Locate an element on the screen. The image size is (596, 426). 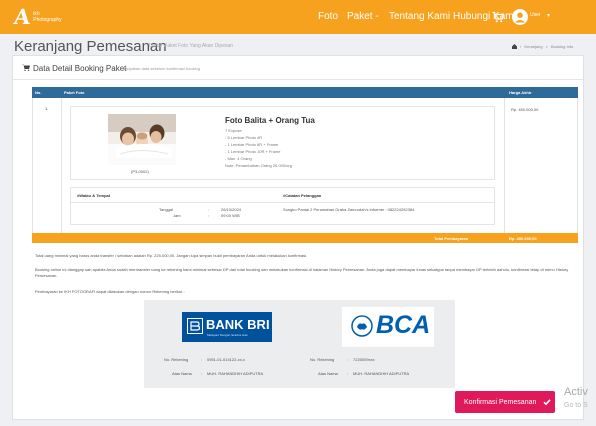
nav-link-paket: Paket - is located at coordinates (363, 17).